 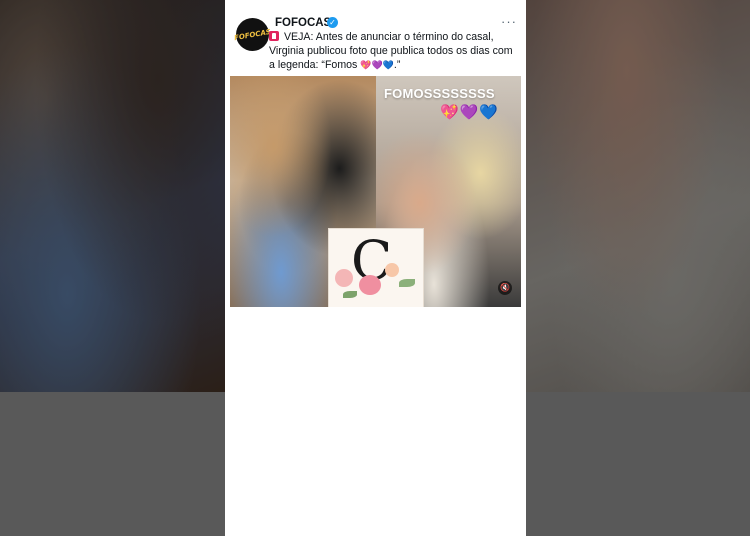 I want to click on more-options-icon: ···, so click(x=509, y=21).